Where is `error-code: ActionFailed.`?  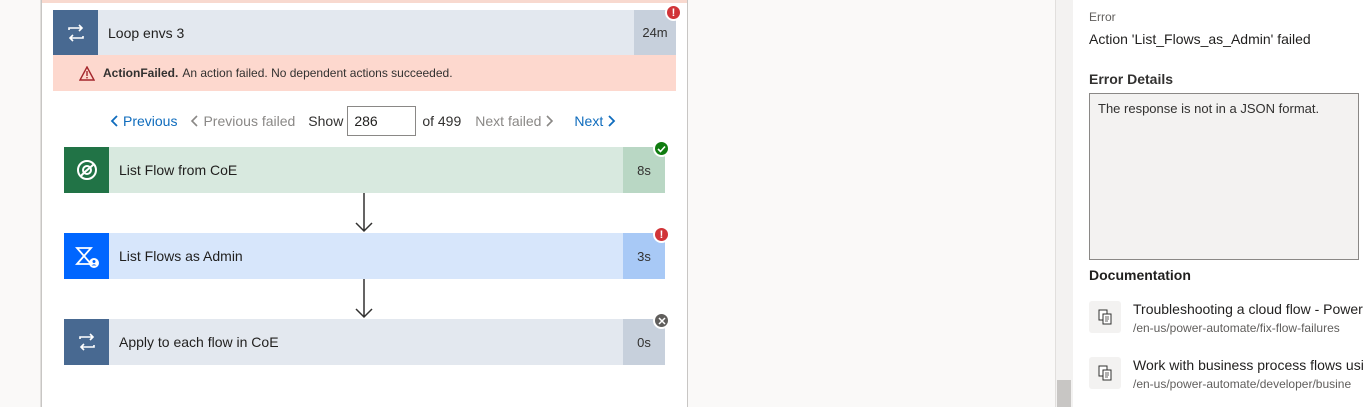 error-code: ActionFailed. is located at coordinates (141, 73).